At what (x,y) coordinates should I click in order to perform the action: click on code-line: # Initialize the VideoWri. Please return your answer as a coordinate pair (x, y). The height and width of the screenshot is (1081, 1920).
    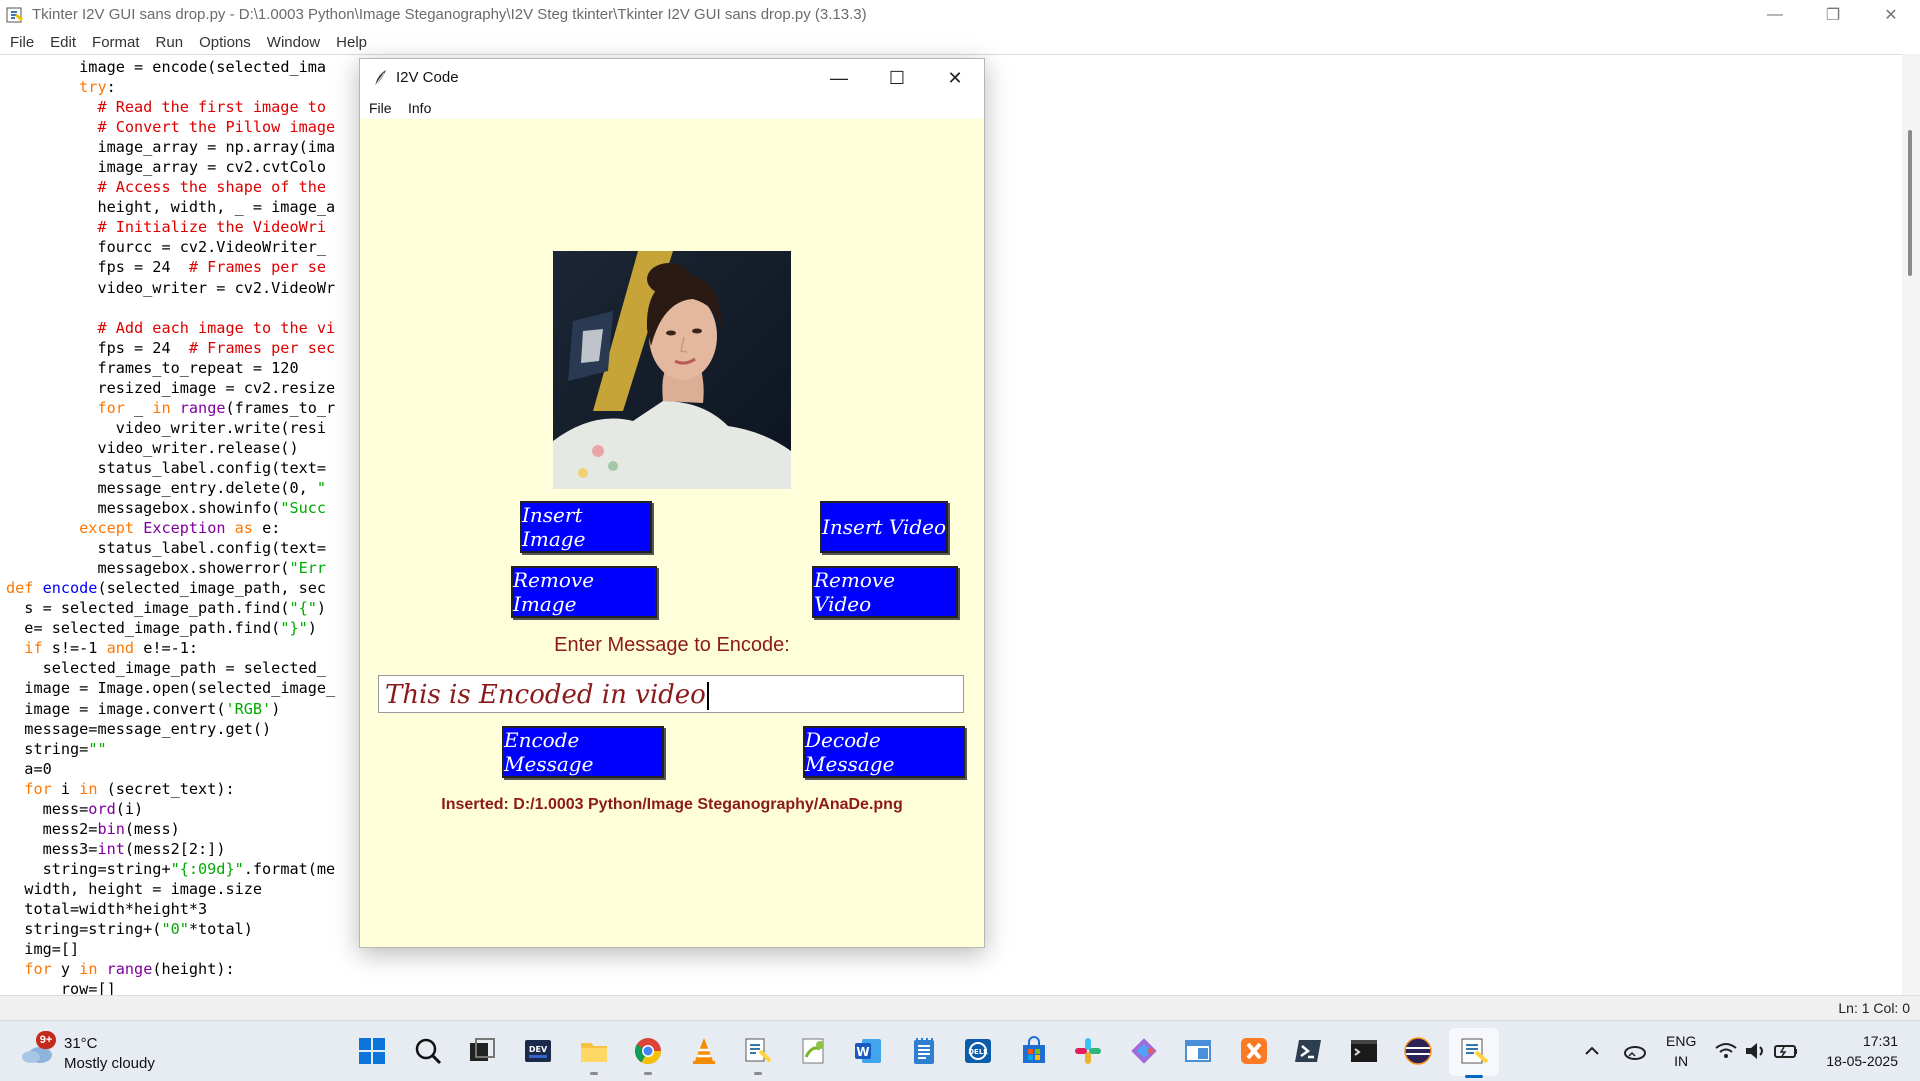
    Looking at the image, I should click on (212, 227).